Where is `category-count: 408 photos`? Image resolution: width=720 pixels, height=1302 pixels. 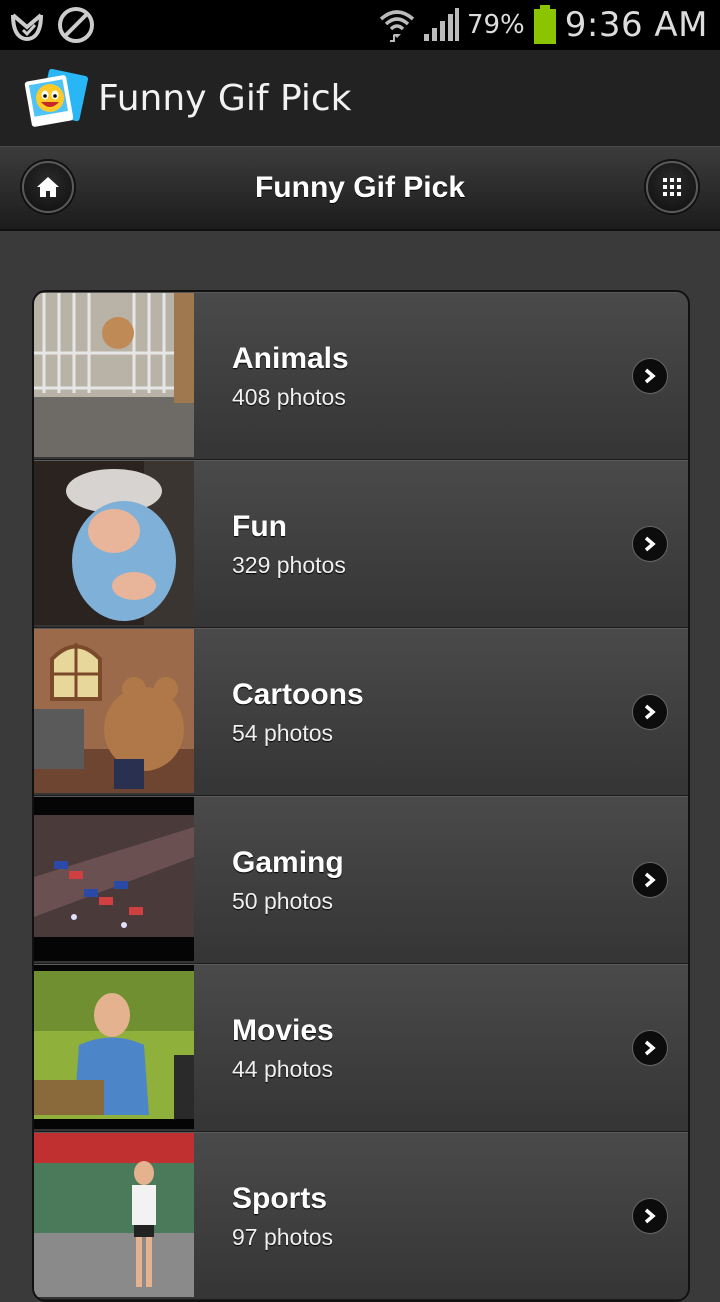
category-count: 408 photos is located at coordinates (289, 396).